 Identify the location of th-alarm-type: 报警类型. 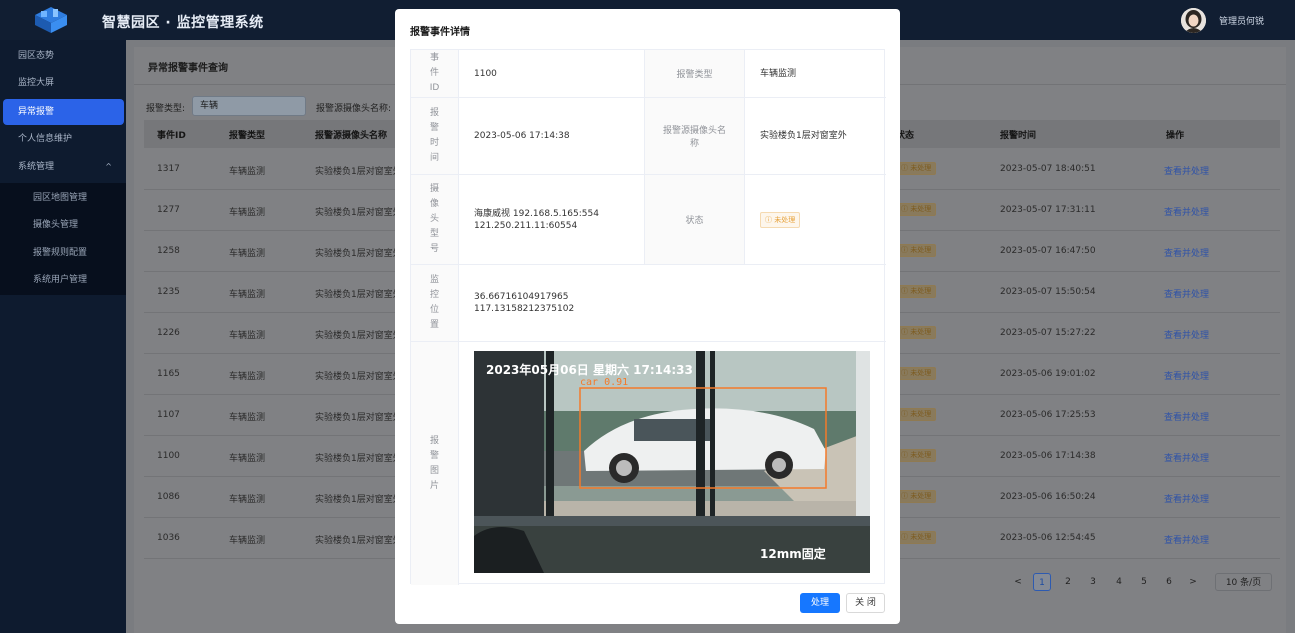
(247, 136).